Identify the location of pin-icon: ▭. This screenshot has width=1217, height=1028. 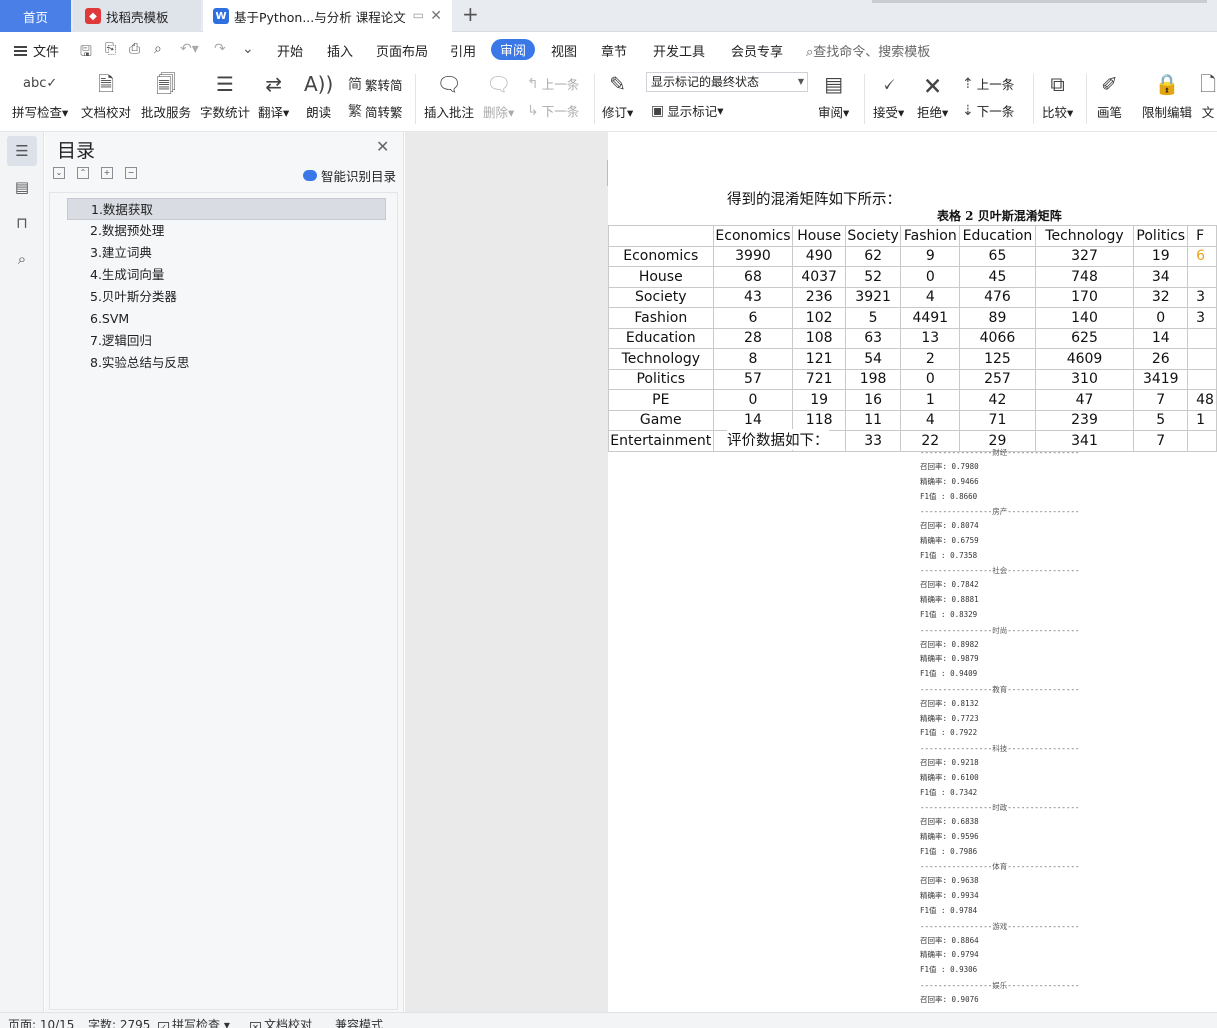
(418, 15).